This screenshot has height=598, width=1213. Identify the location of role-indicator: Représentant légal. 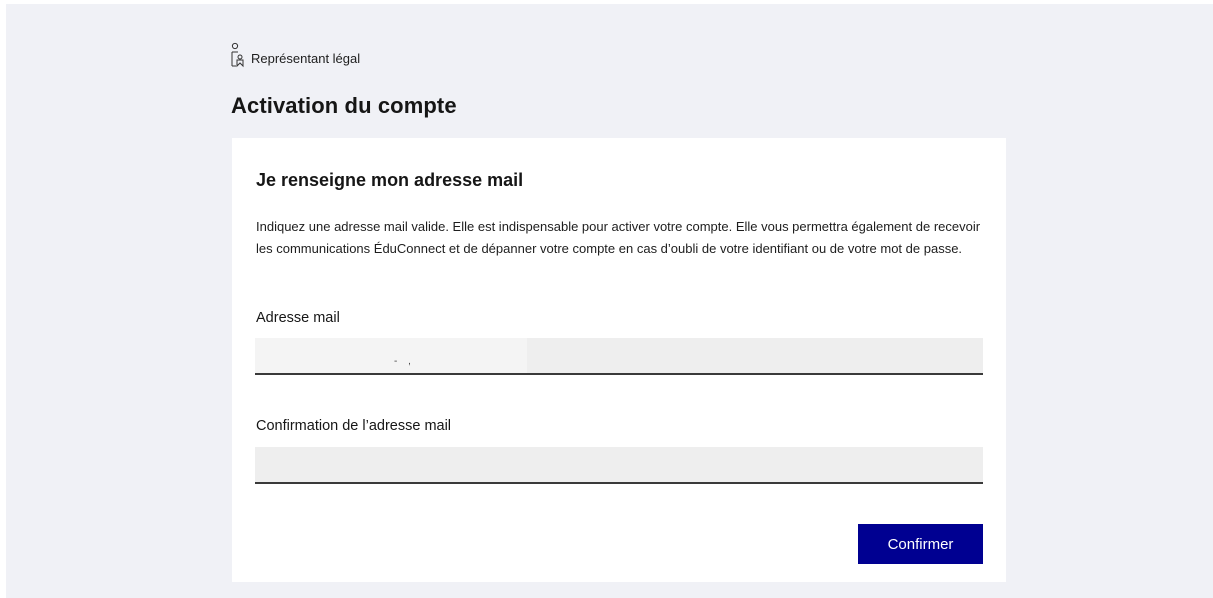
(295, 58).